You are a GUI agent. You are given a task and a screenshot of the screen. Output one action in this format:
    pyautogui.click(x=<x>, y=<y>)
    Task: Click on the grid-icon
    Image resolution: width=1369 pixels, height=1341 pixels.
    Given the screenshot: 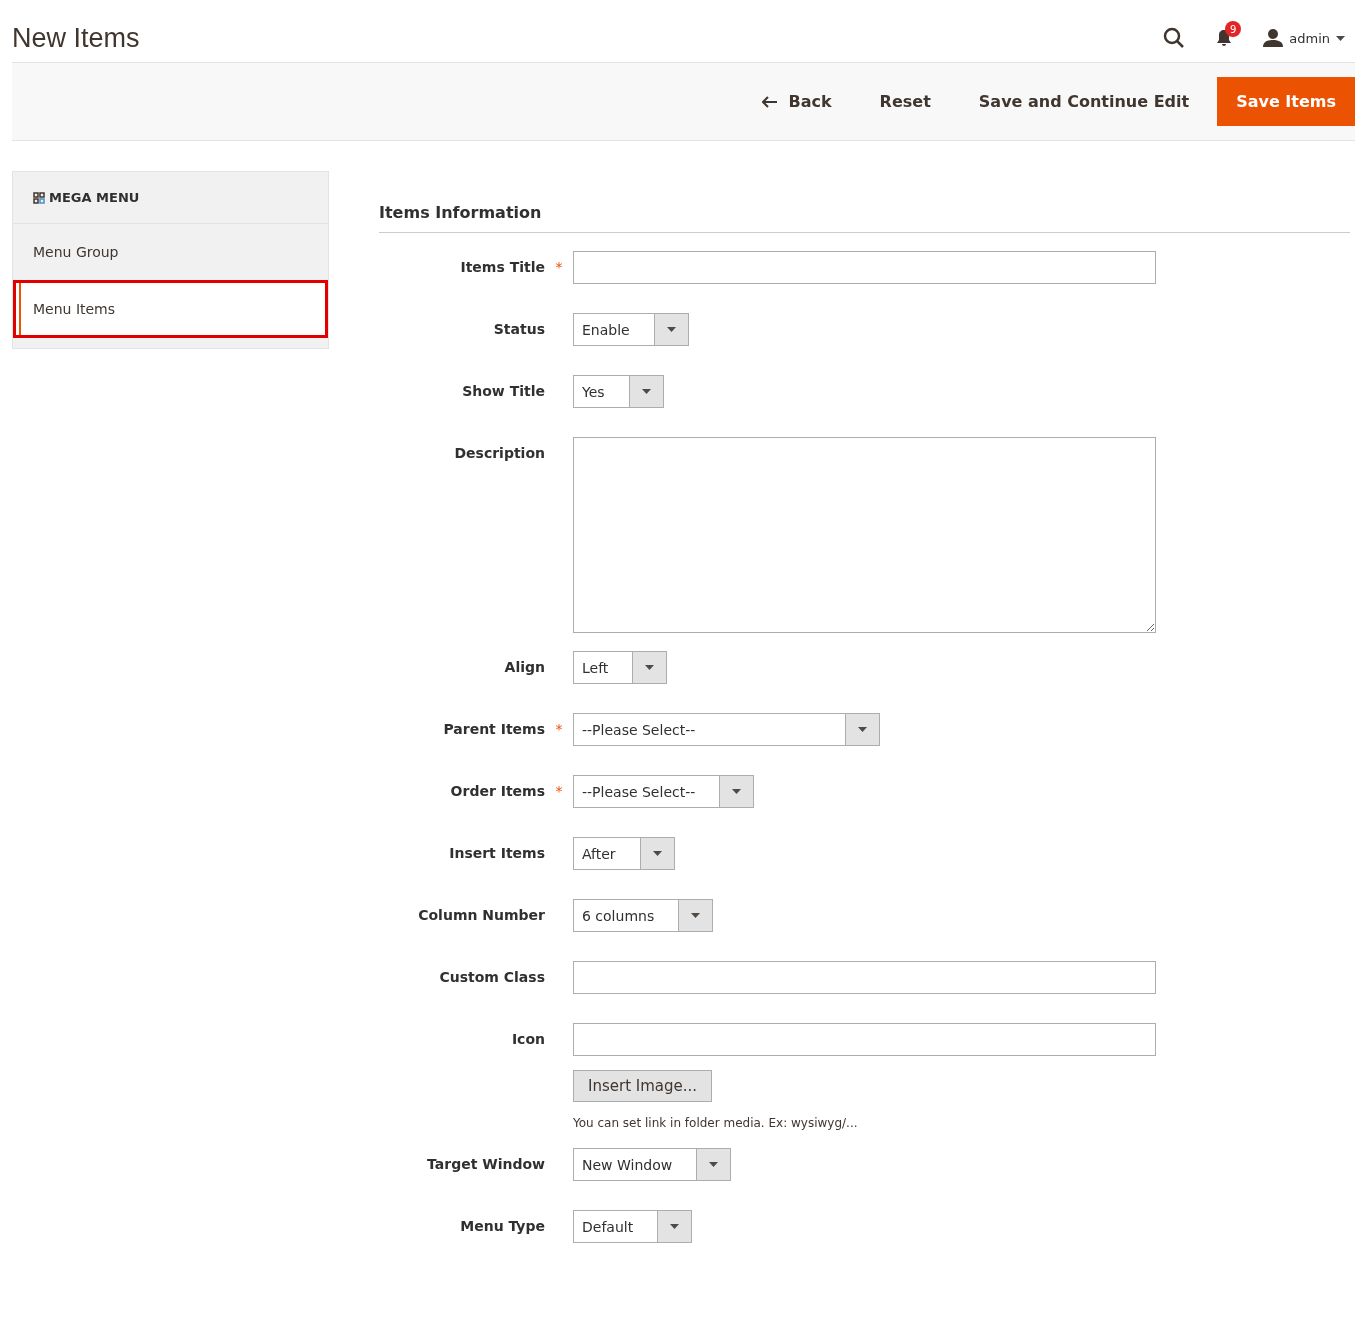 What is the action you would take?
    pyautogui.click(x=39, y=197)
    